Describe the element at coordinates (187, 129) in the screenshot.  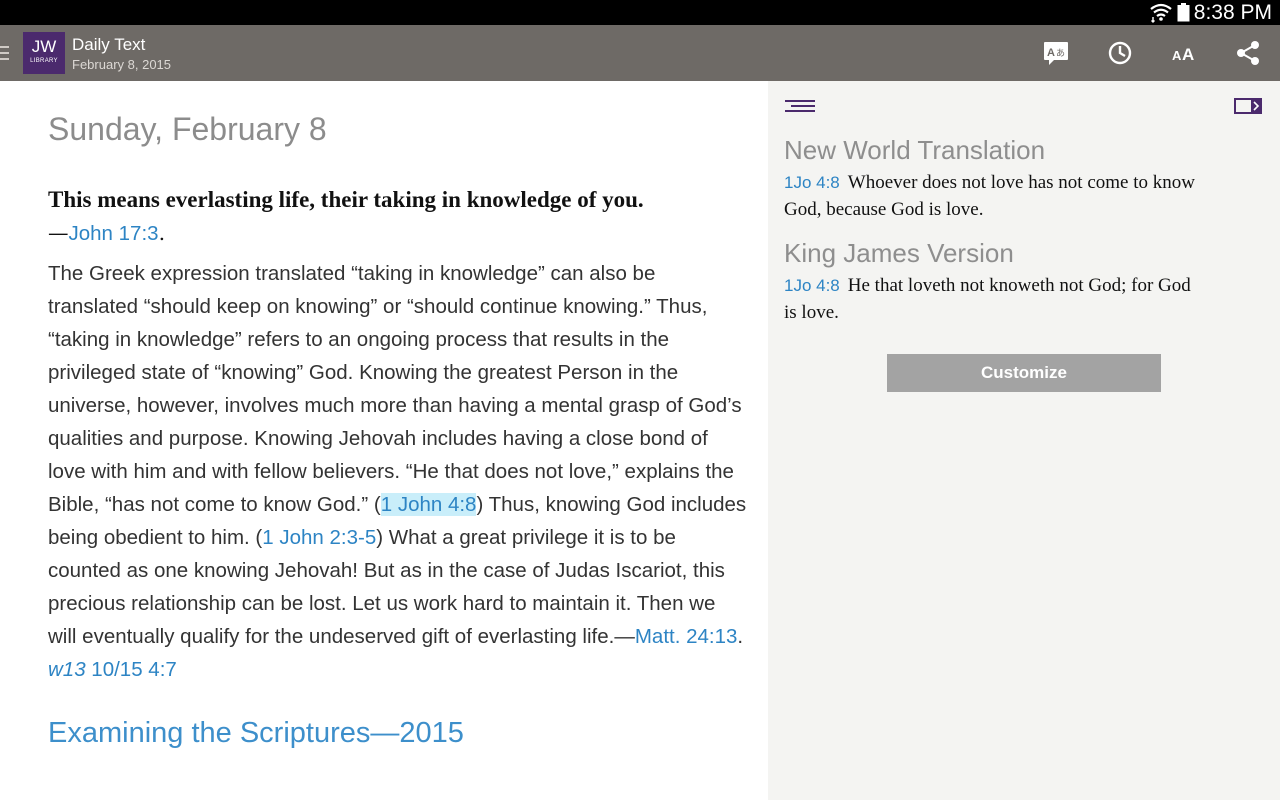
I see `day-title: Sunday, February 8` at that location.